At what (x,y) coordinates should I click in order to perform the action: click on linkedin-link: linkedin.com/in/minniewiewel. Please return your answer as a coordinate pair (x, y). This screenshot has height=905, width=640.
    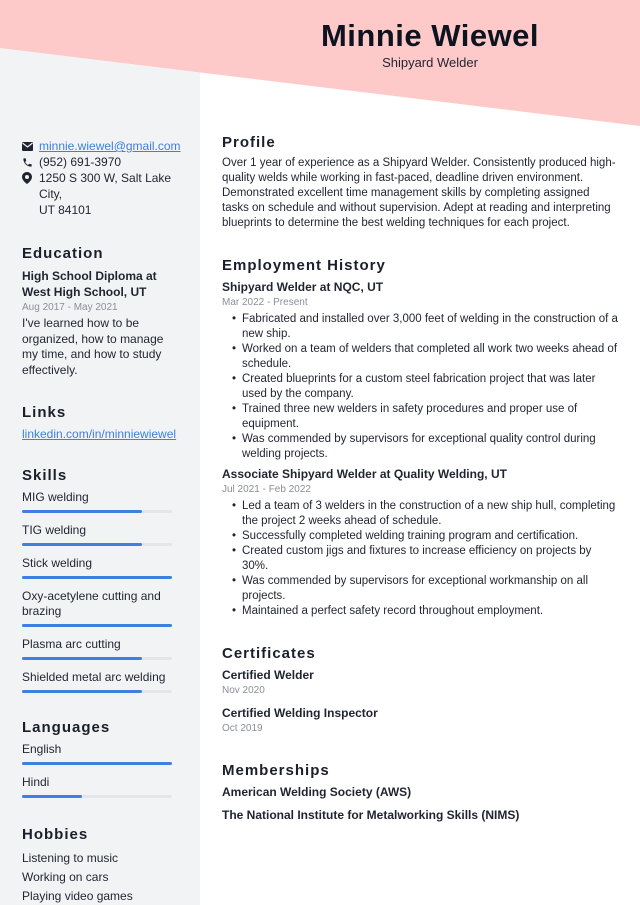
    Looking at the image, I should click on (99, 434).